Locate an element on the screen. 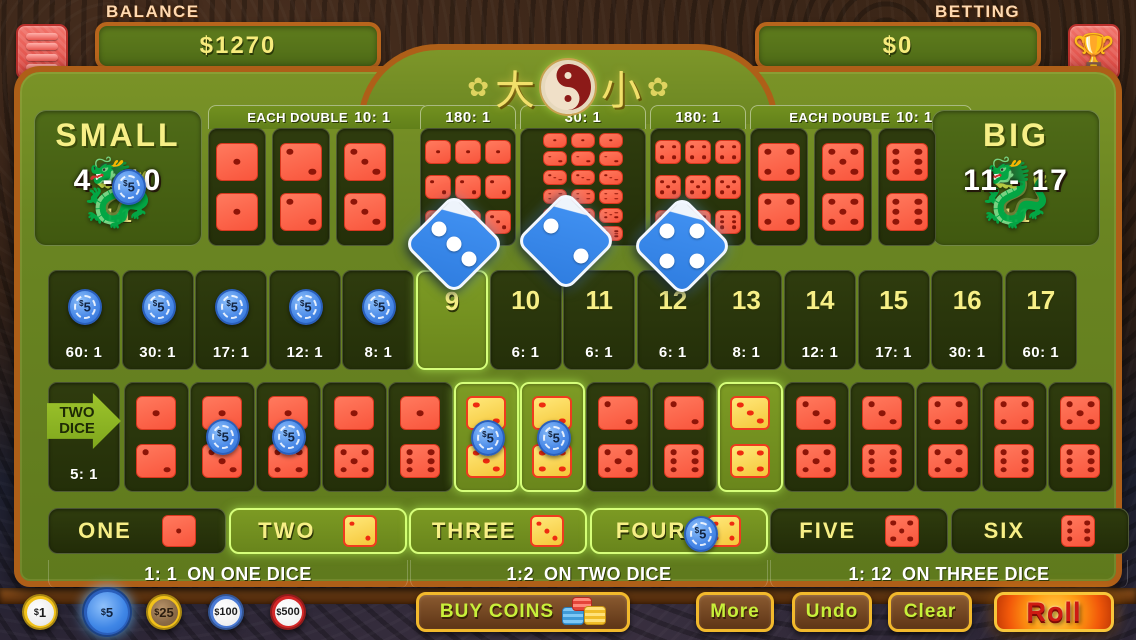 This screenshot has height=640, width=1136. roll-button: Roll is located at coordinates (1054, 612).